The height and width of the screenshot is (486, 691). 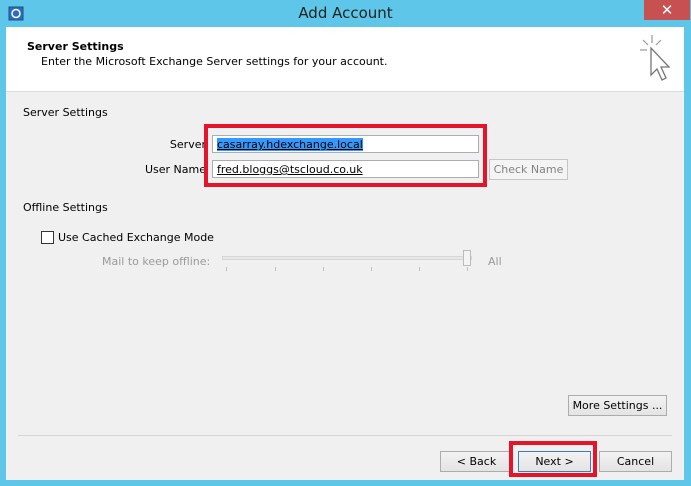 What do you see at coordinates (347, 258) in the screenshot?
I see `mail-keep-offline-slider-track` at bounding box center [347, 258].